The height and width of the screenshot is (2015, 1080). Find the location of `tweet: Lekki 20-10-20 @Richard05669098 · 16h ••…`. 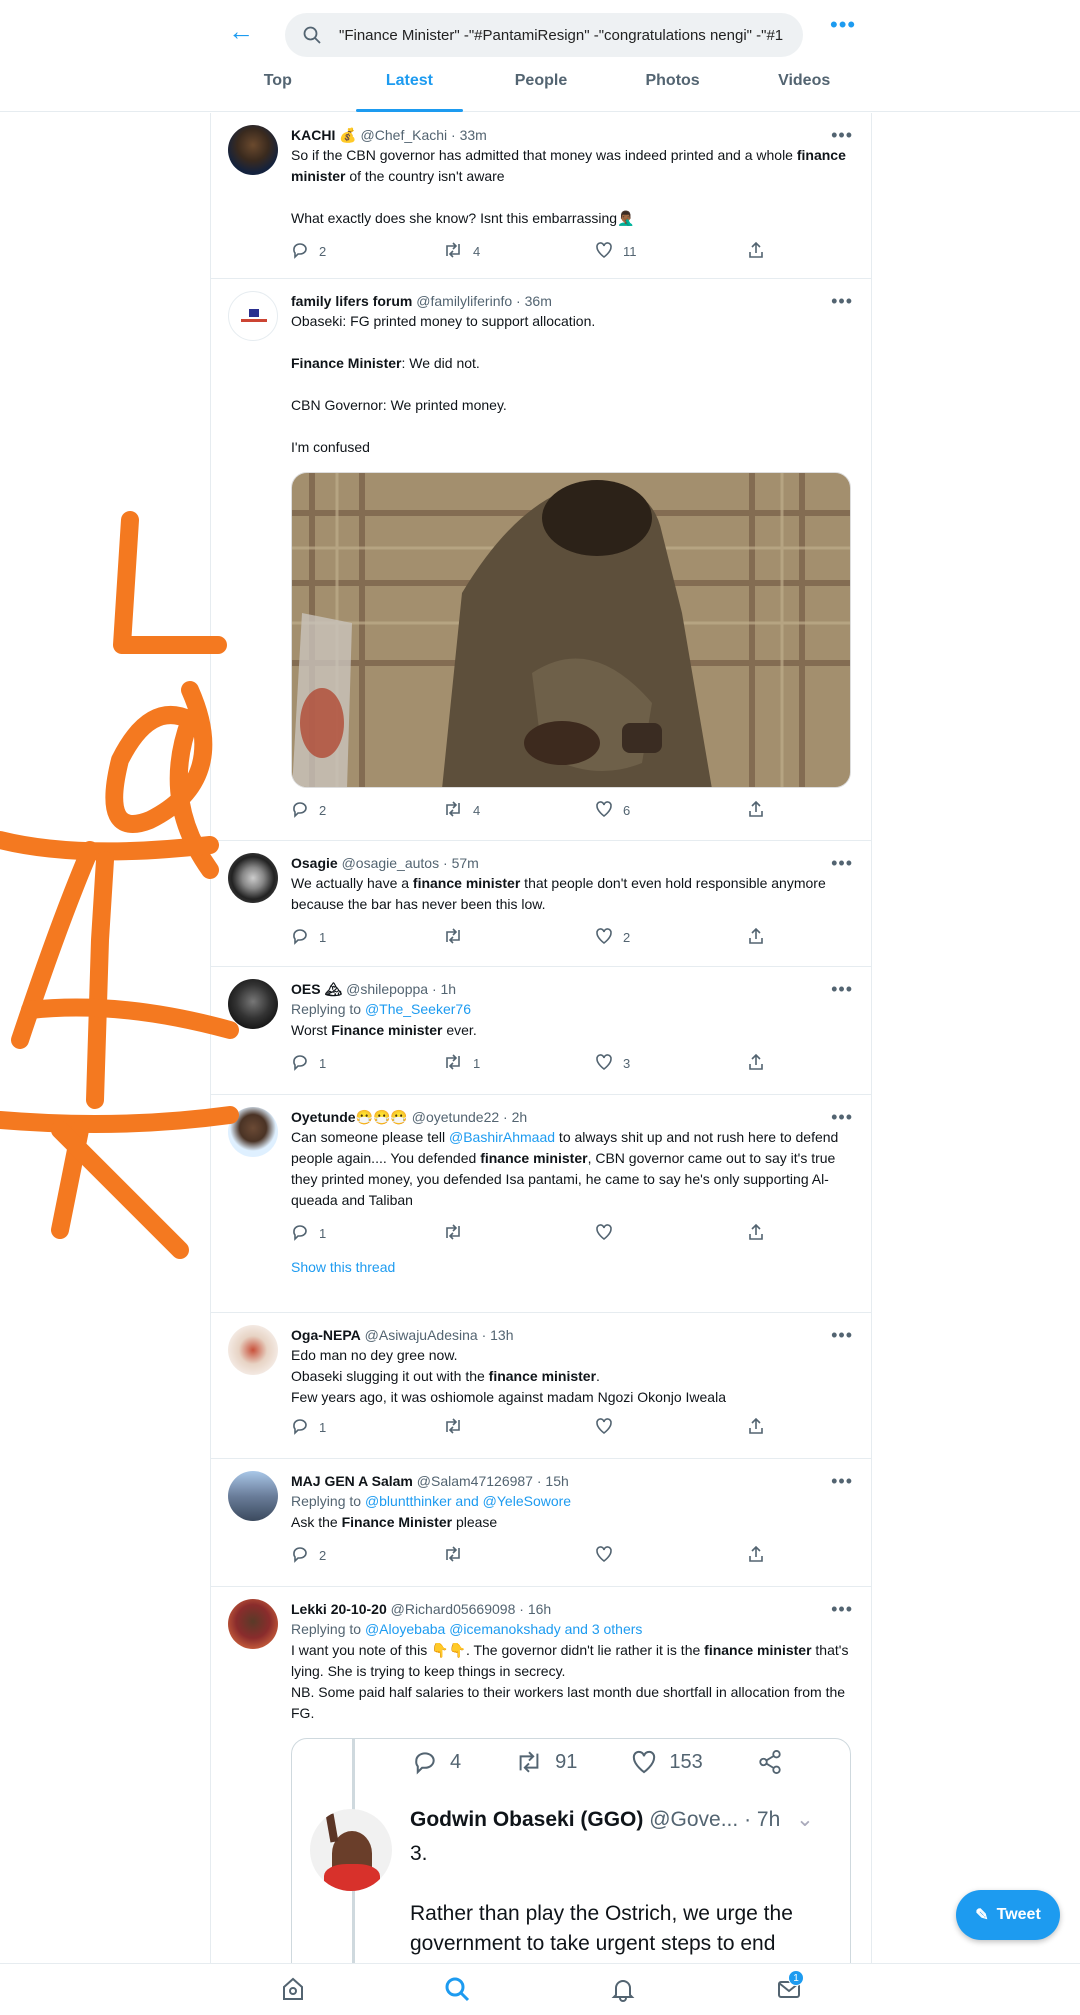

tweet: Lekki 20-10-20 @Richard05669098 · 16h ••… is located at coordinates (541, 1775).